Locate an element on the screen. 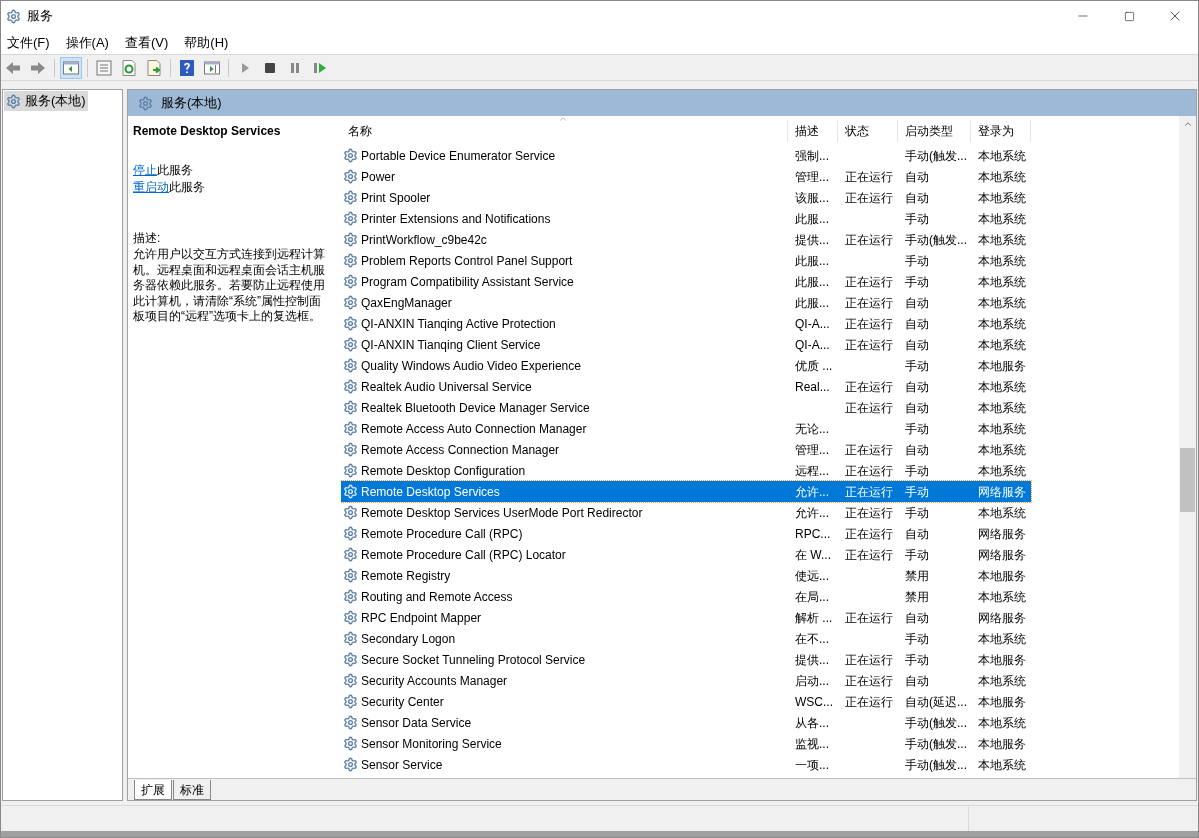  service-row: Remote Desktop Services UserMode Port Redirector 允许... 正在运行 手动 本地系统 is located at coordinates (686, 512).